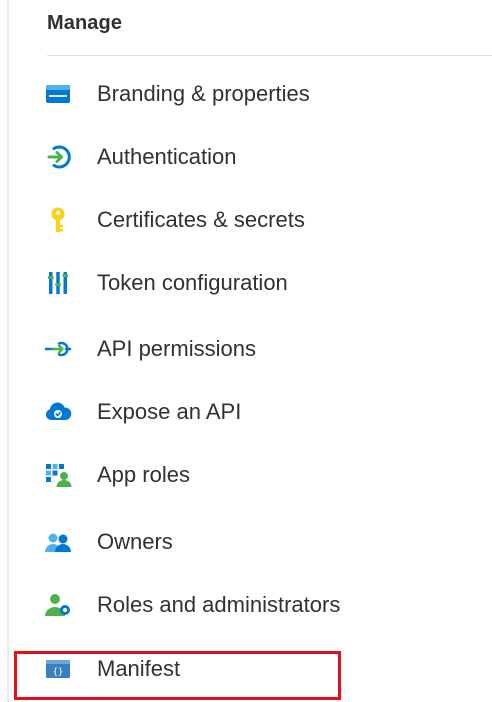  What do you see at coordinates (58, 605) in the screenshot?
I see `roles-admin-icon` at bounding box center [58, 605].